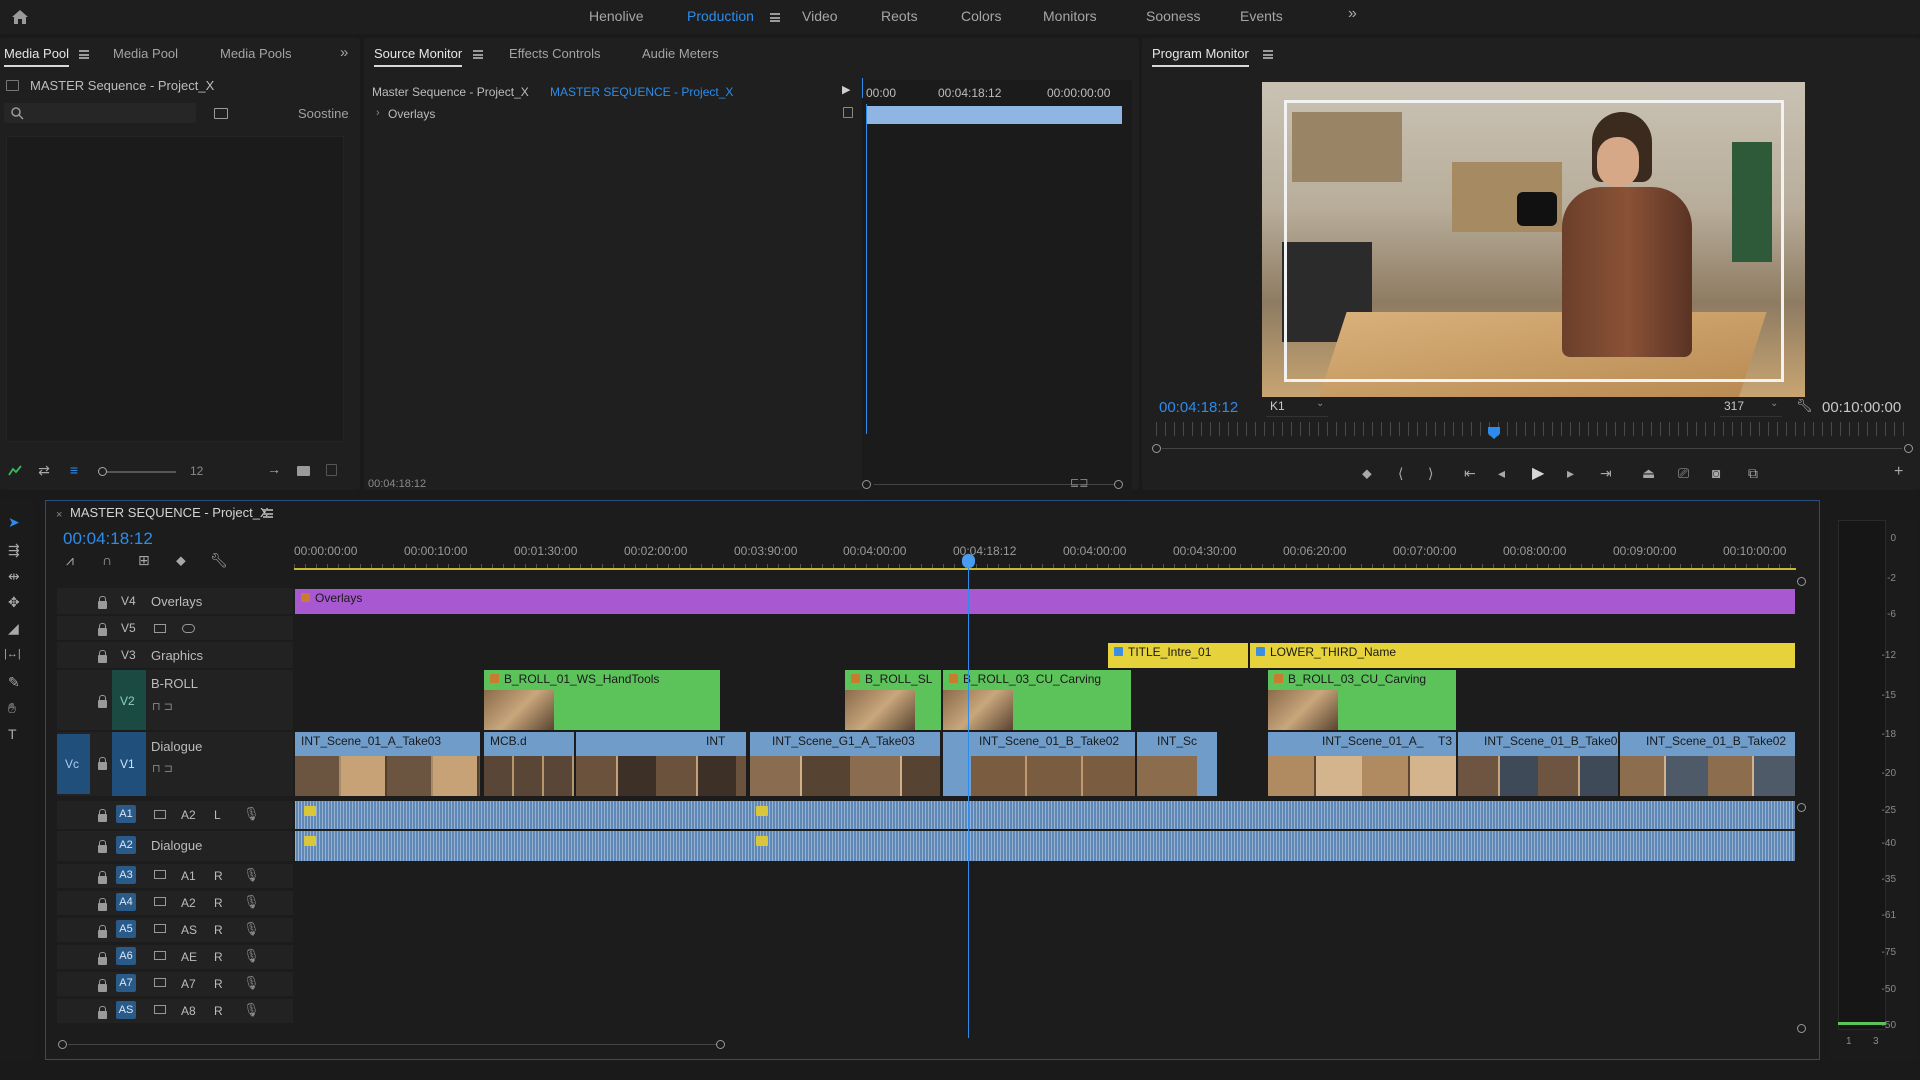  I want to click on workspace-tab: Events, so click(1261, 16).